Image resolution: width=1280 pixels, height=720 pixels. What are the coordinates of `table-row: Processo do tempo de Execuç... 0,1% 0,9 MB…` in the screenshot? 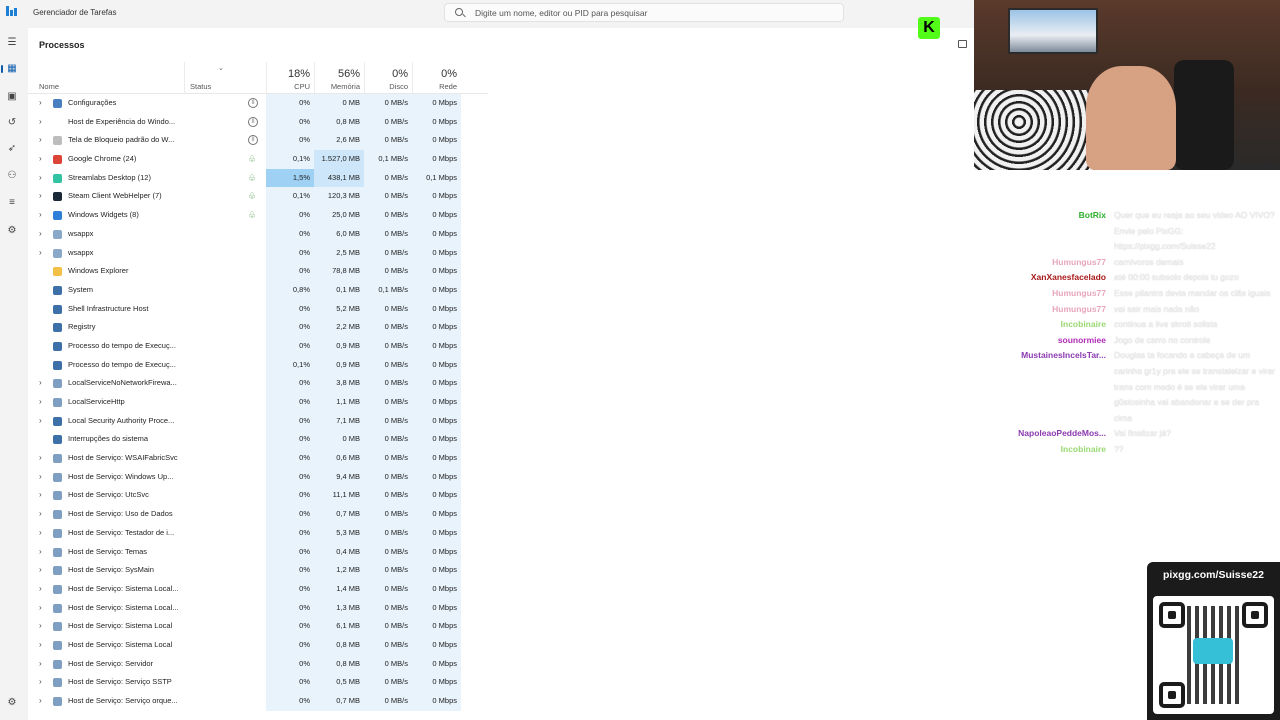 It's located at (258, 365).